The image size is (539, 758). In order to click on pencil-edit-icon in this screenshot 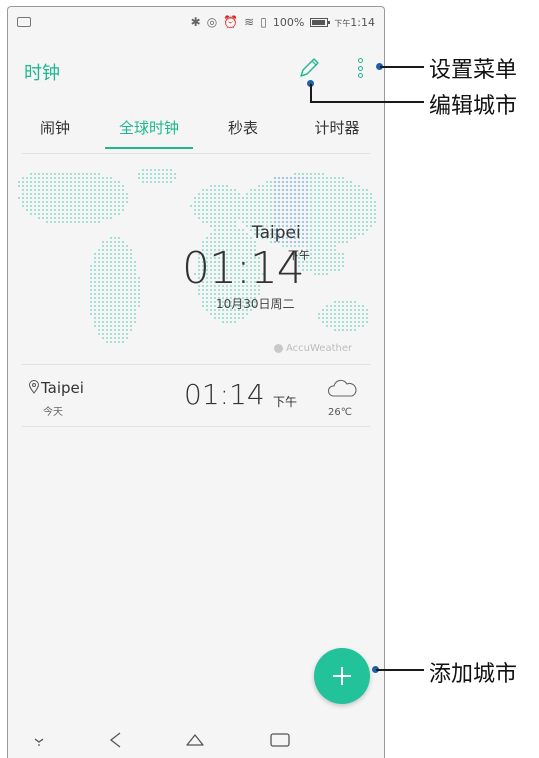, I will do `click(309, 68)`.